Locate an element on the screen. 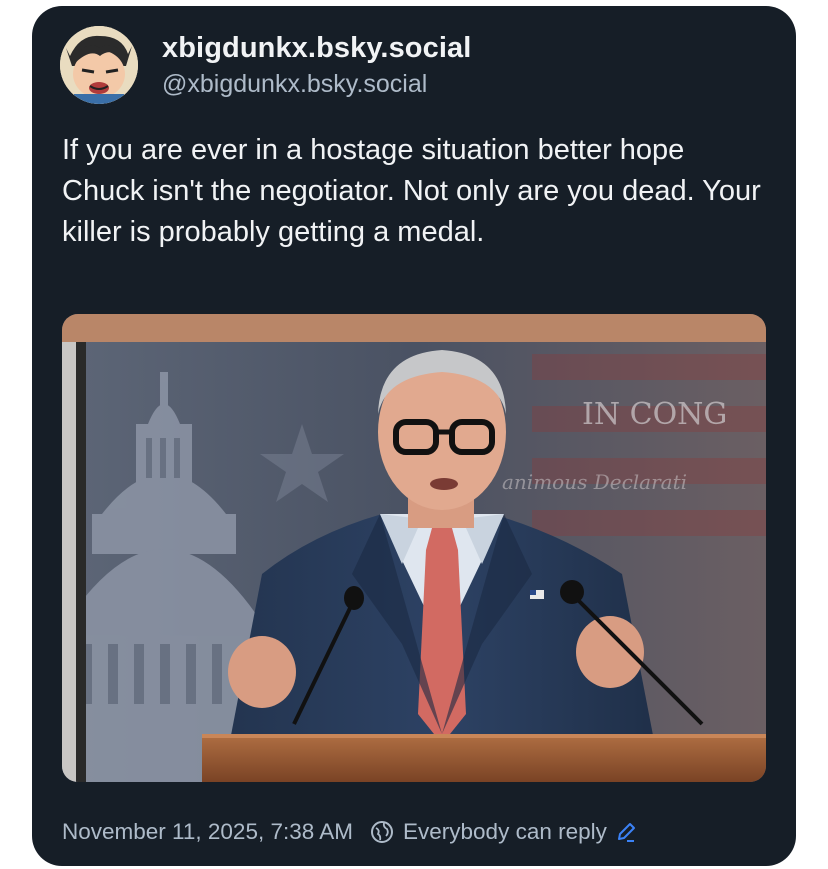  author-handle: @xbigdunkx.bsky.social is located at coordinates (294, 84).